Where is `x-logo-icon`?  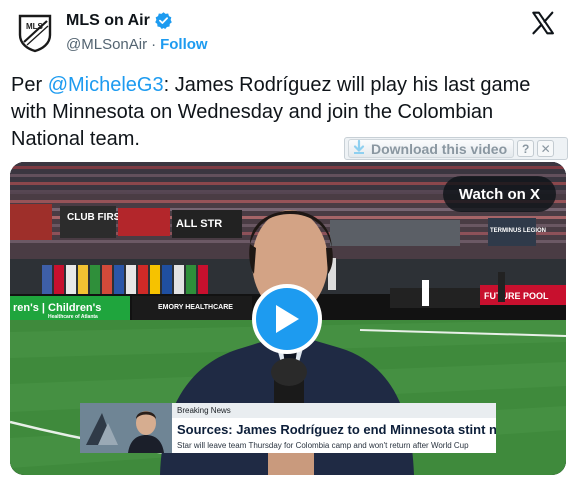 x-logo-icon is located at coordinates (543, 23).